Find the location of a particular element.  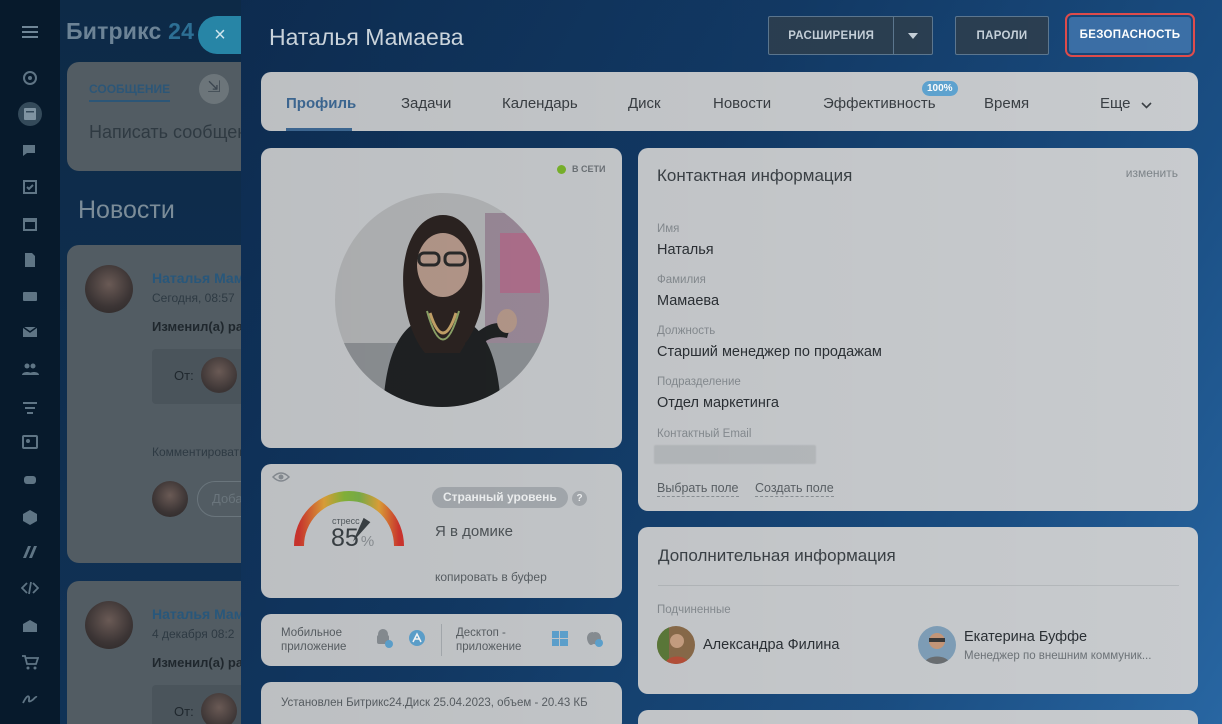

cart-icon is located at coordinates (30, 662).